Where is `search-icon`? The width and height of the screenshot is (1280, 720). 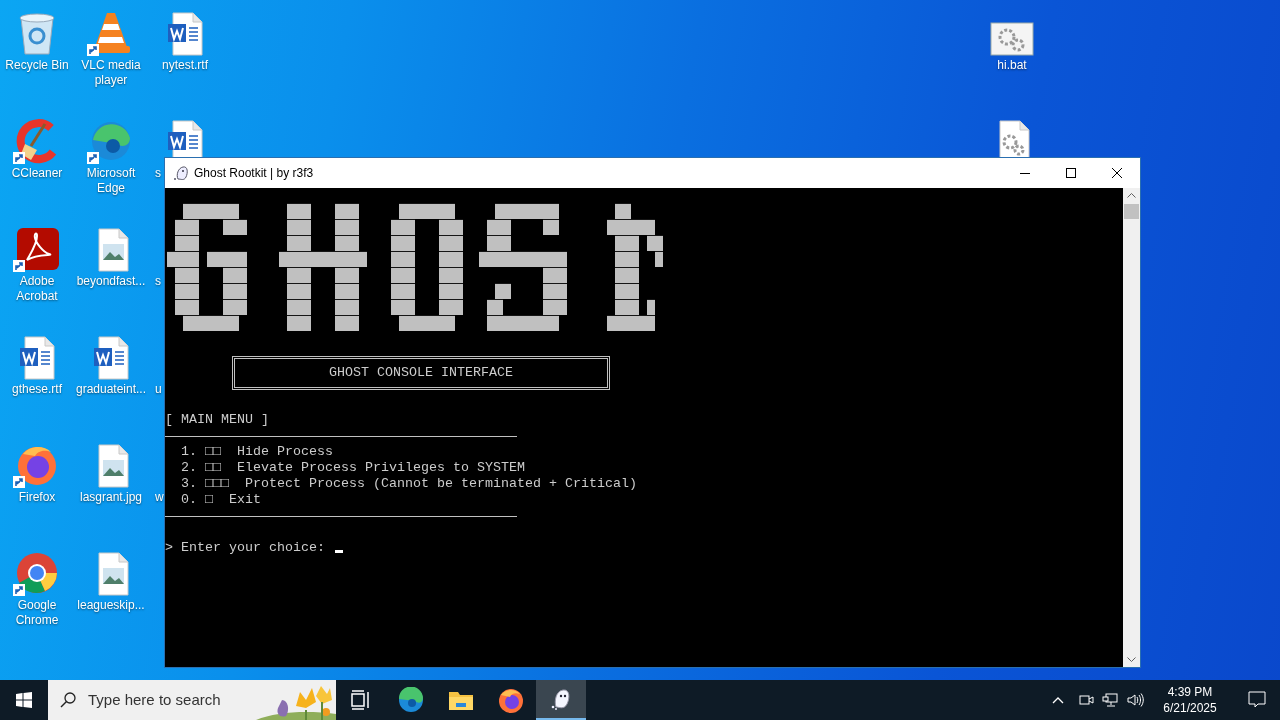 search-icon is located at coordinates (68, 700).